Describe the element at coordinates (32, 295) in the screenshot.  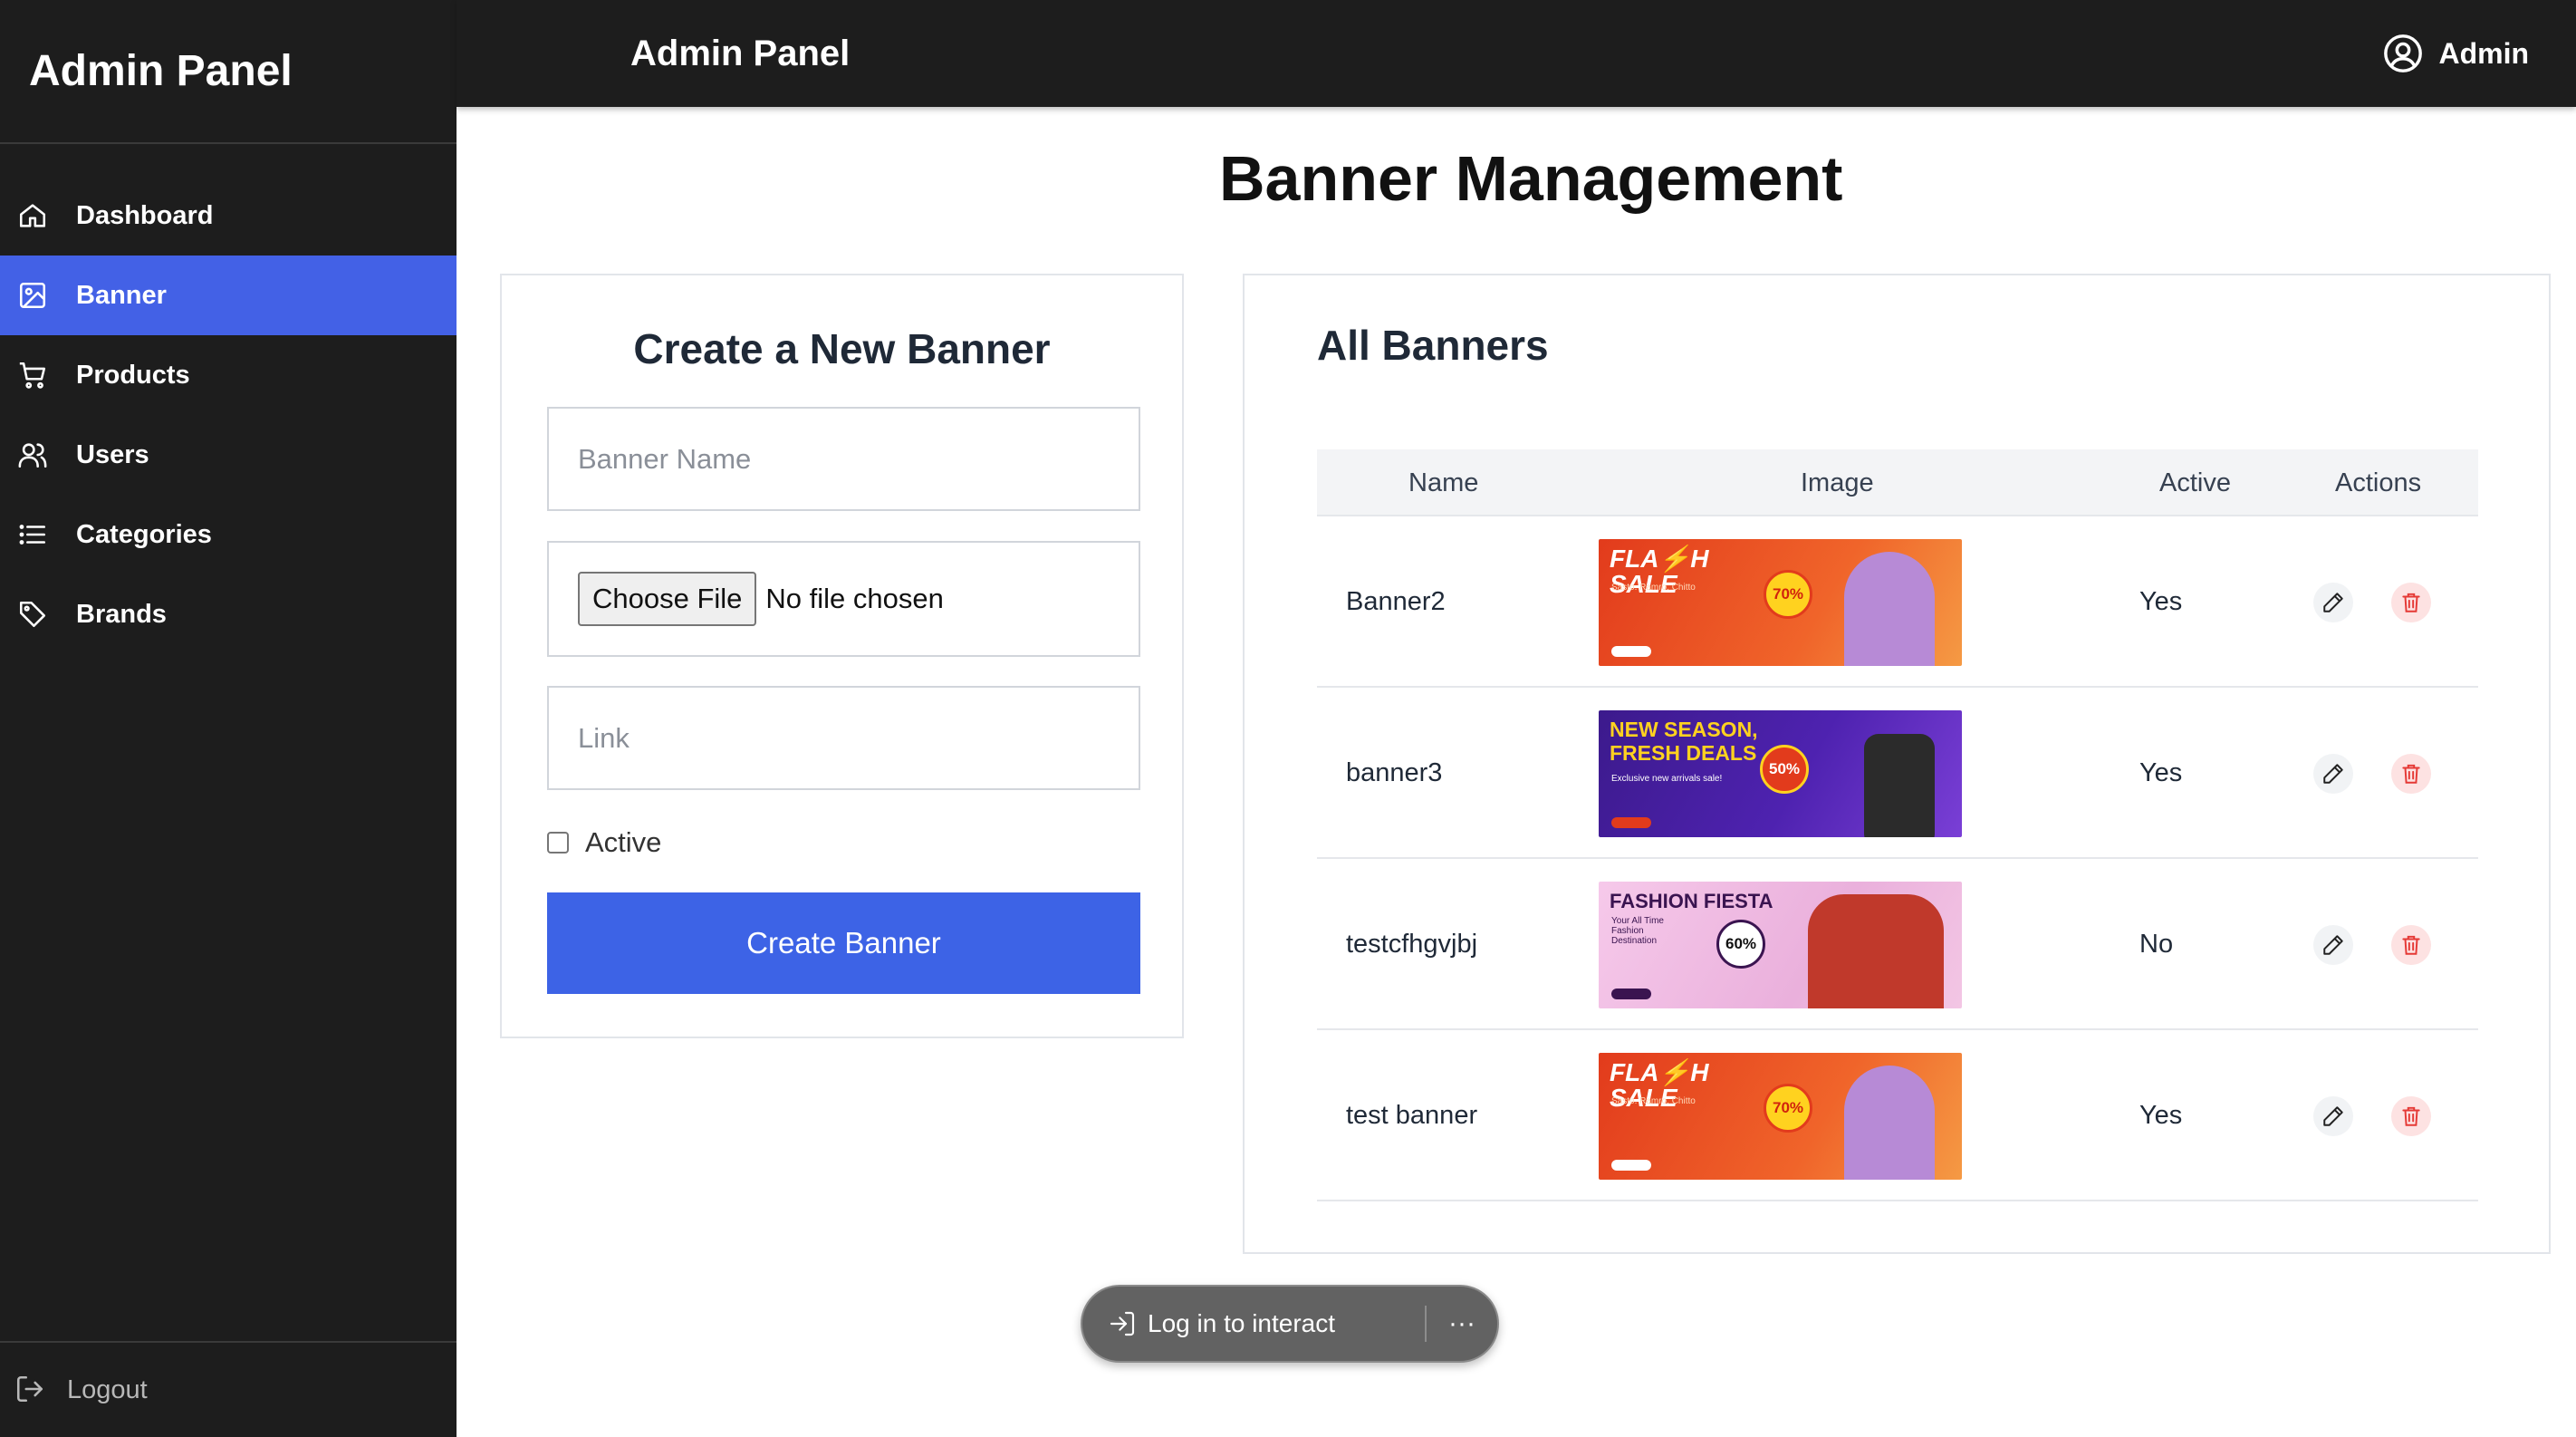
I see `image-icon` at that location.